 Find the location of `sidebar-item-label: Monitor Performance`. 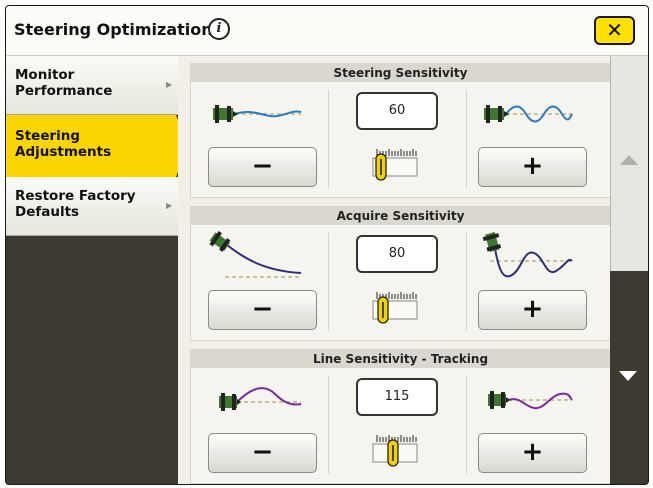

sidebar-item-label: Monitor Performance is located at coordinates (64, 83).